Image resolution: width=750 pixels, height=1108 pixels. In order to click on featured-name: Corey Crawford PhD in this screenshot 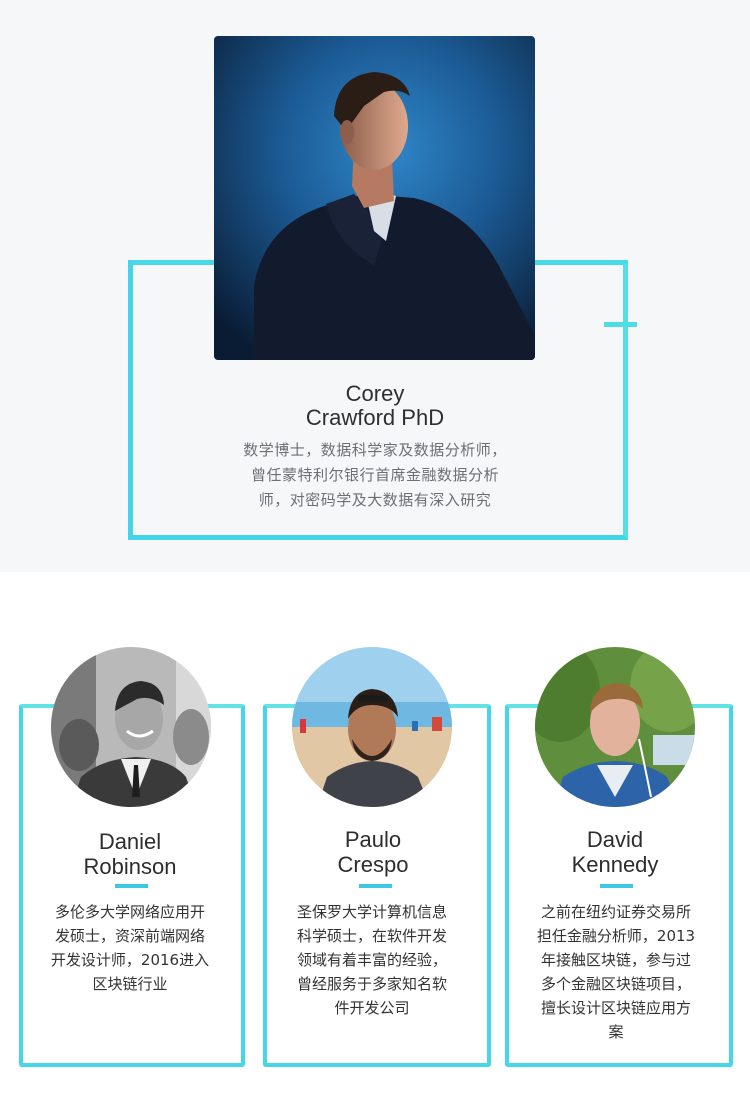, I will do `click(375, 406)`.